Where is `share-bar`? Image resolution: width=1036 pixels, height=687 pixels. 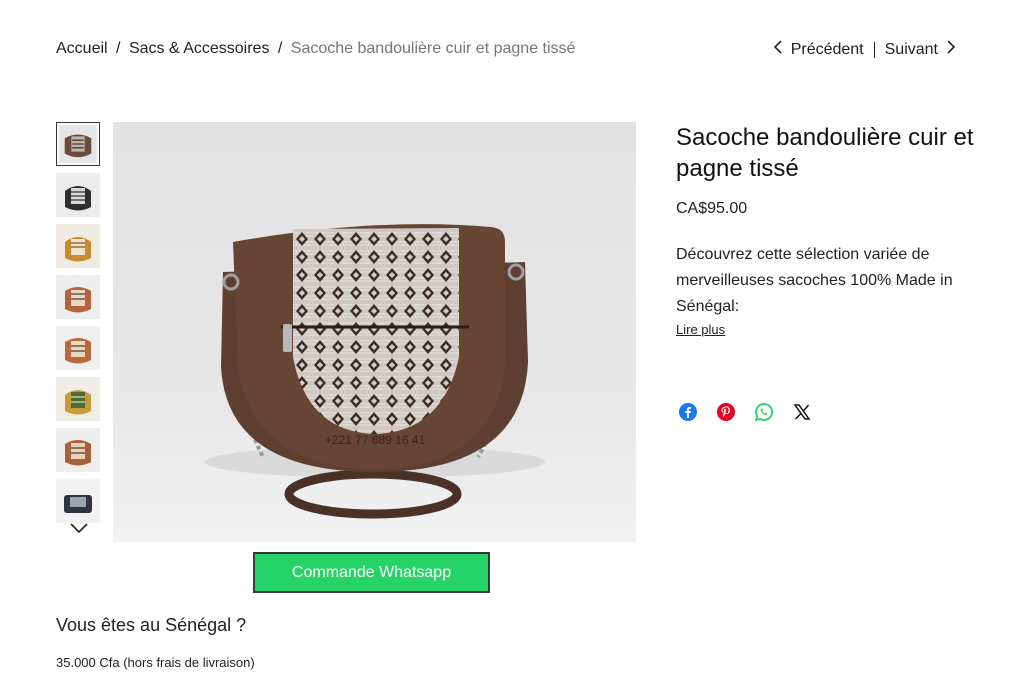 share-bar is located at coordinates (745, 412).